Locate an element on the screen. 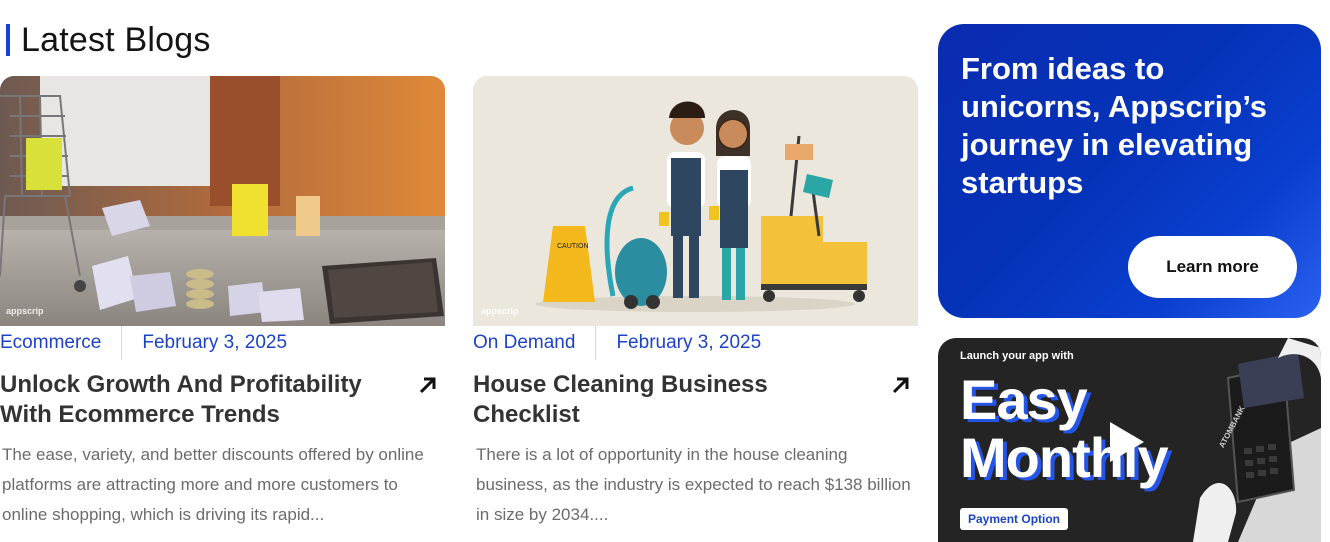  section-header: Latest Blogs is located at coordinates (108, 39).